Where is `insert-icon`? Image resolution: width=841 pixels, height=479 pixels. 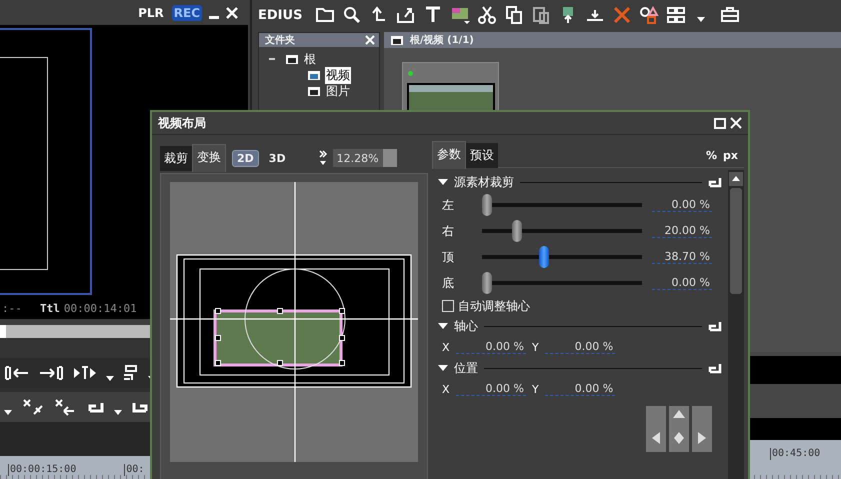
insert-icon is located at coordinates (85, 373).